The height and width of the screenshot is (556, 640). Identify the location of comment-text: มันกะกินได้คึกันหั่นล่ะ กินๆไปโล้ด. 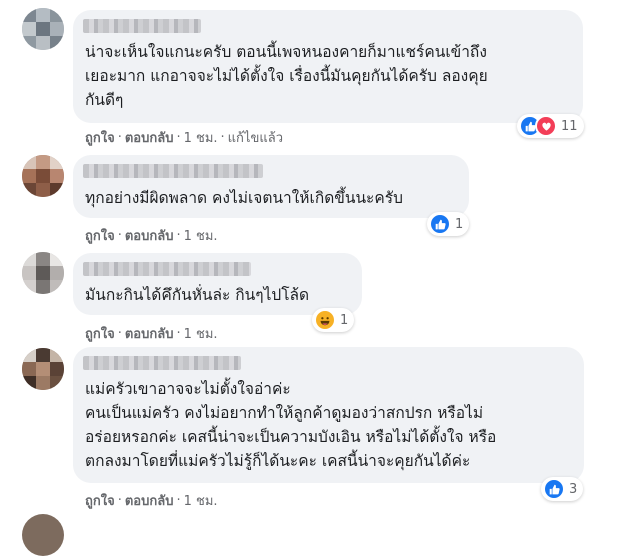
(197, 295).